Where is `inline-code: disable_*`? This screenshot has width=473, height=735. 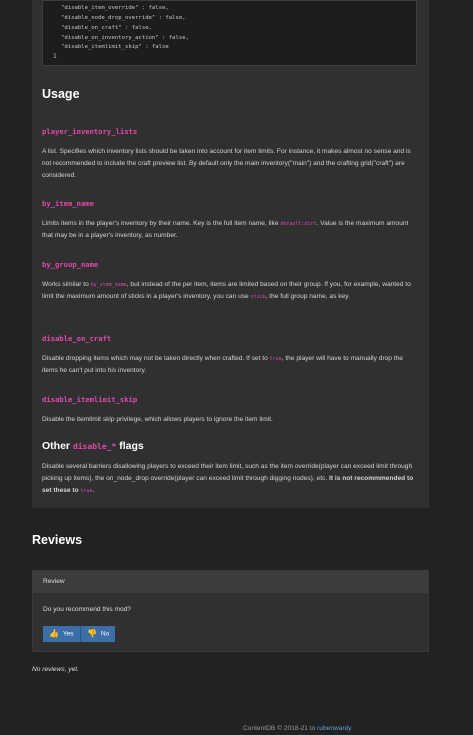
inline-code: disable_* is located at coordinates (94, 446).